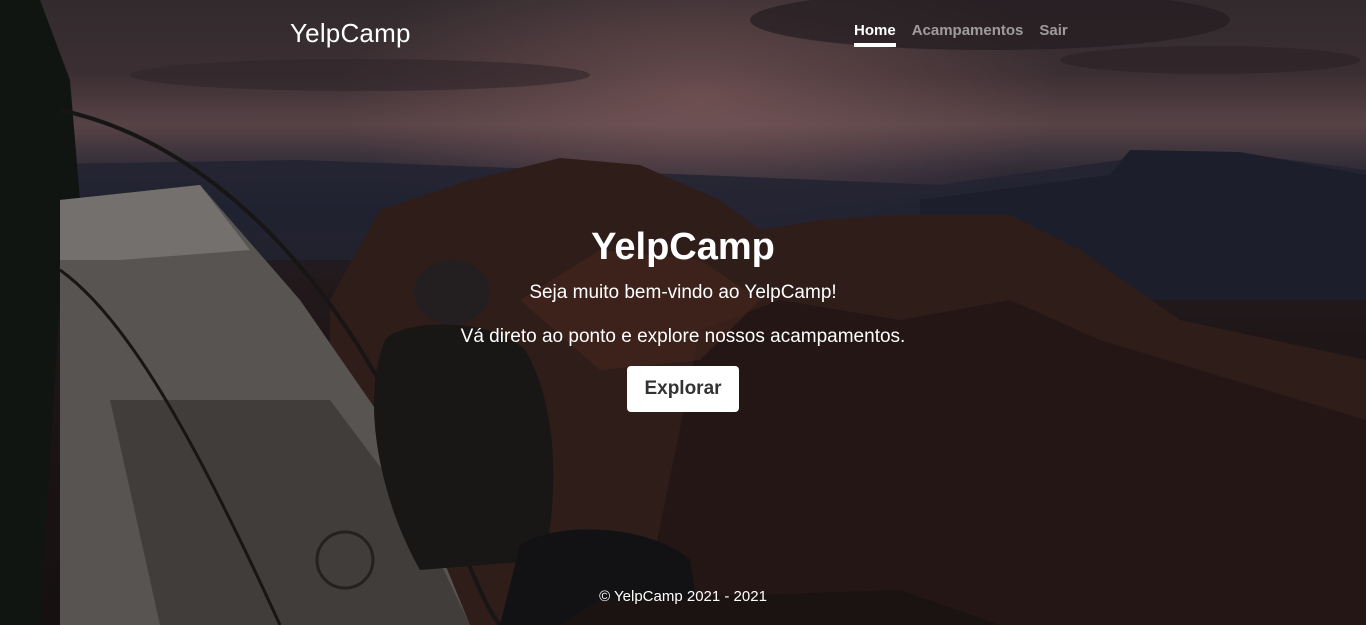 The width and height of the screenshot is (1366, 625). I want to click on nav-link-campgrounds: Acampamentos, so click(968, 34).